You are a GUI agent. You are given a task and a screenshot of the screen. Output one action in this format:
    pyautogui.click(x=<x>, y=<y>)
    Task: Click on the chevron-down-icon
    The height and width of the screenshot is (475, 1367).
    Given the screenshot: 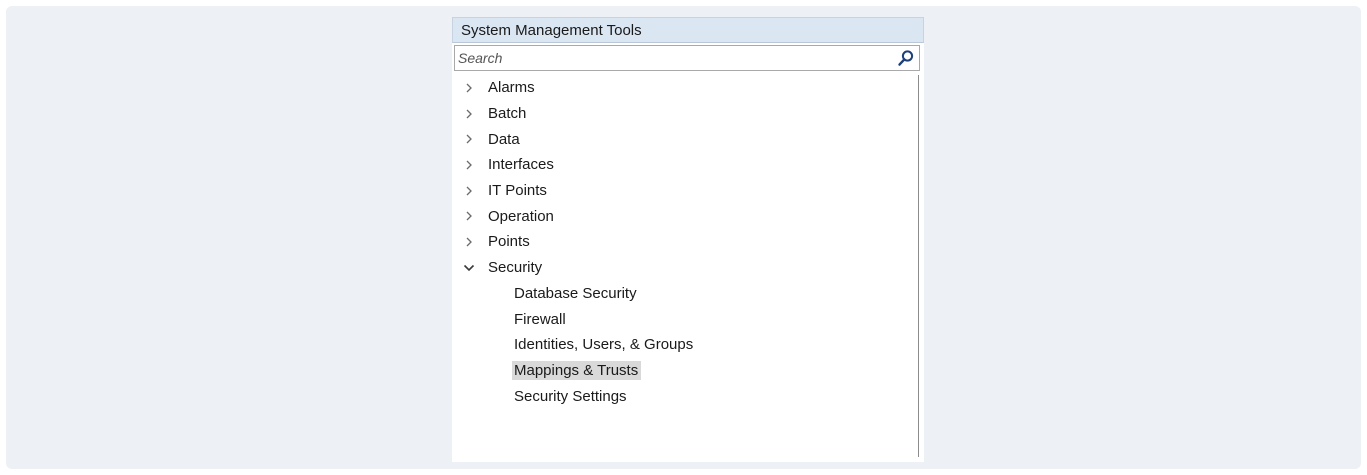 What is the action you would take?
    pyautogui.click(x=469, y=268)
    